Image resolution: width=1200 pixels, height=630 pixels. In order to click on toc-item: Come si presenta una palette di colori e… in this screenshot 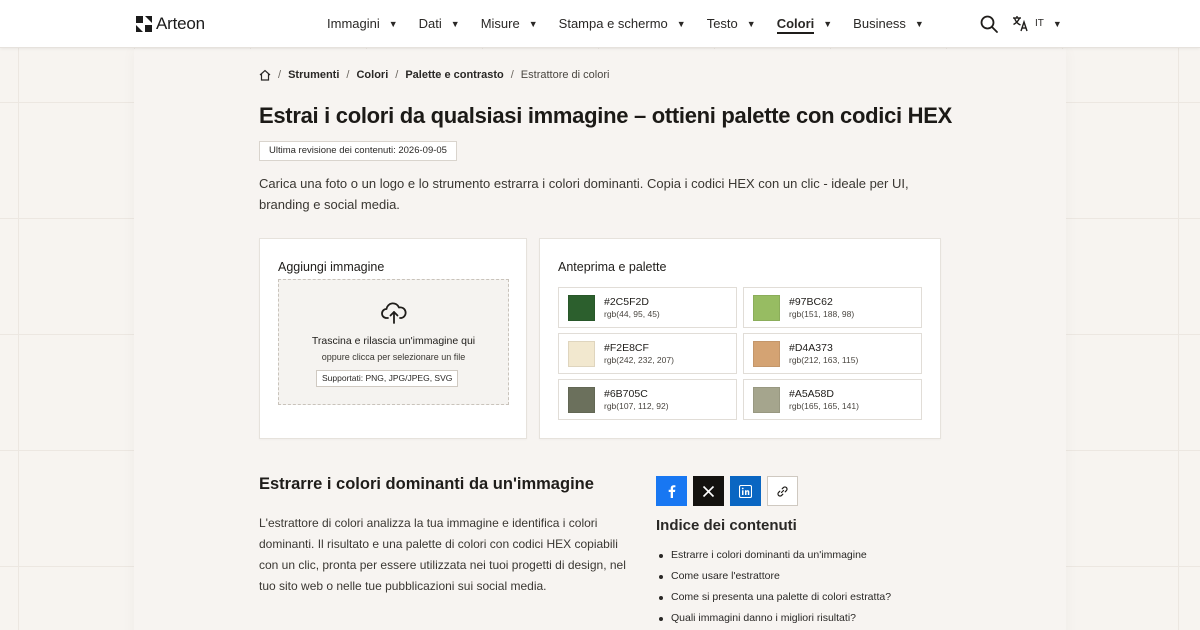, I will do `click(773, 597)`.